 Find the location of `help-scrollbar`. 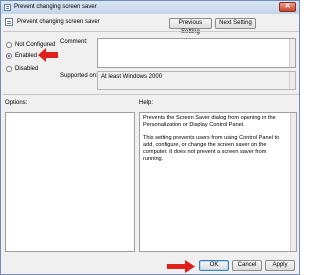

help-scrollbar is located at coordinates (293, 182).